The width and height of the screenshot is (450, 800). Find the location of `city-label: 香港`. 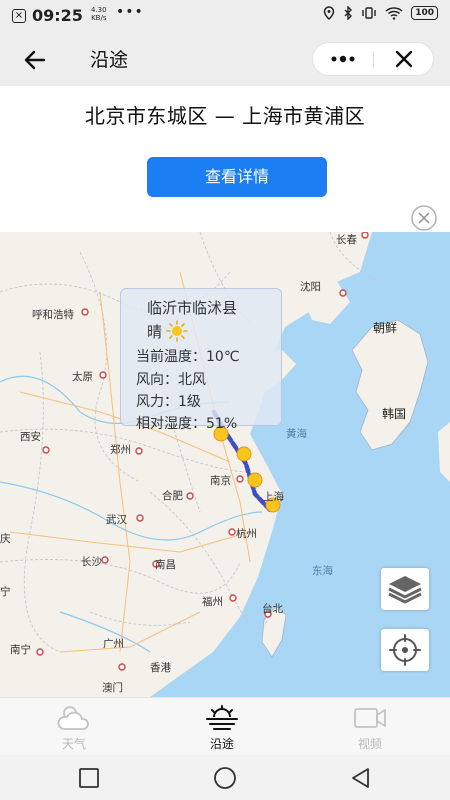

city-label: 香港 is located at coordinates (160, 668).